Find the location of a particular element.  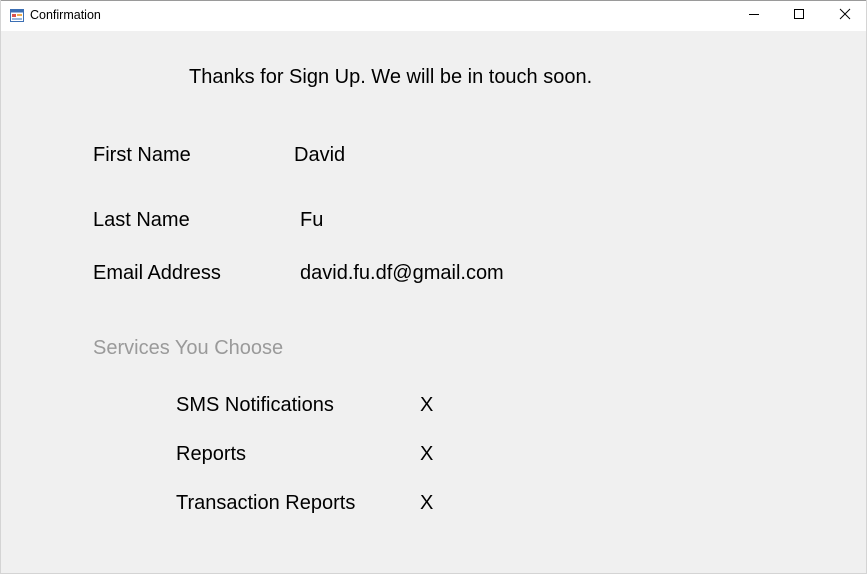

services-title: Services You Choose is located at coordinates (188, 348).